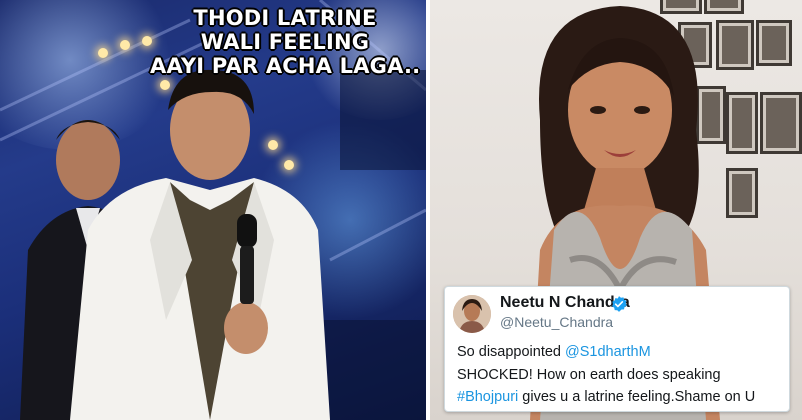 This screenshot has width=802, height=420. Describe the element at coordinates (285, 18) in the screenshot. I see `caption-line: THODI LATRINE` at that location.